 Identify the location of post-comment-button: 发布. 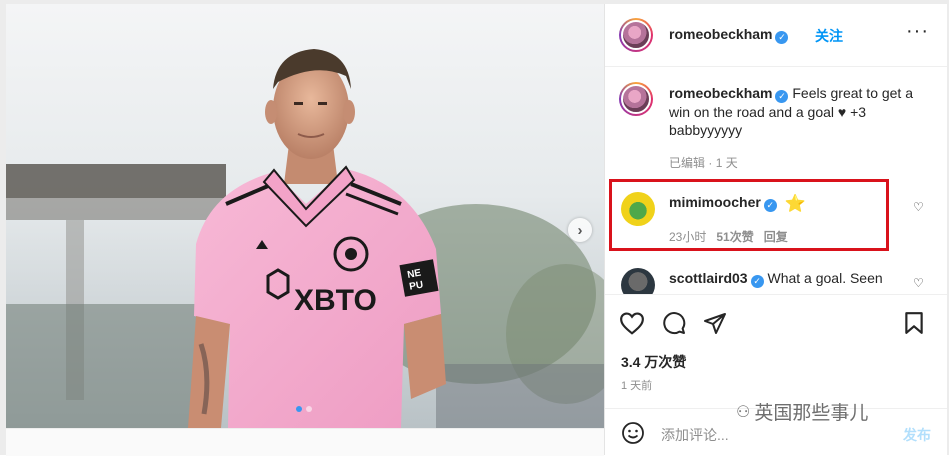
(917, 435).